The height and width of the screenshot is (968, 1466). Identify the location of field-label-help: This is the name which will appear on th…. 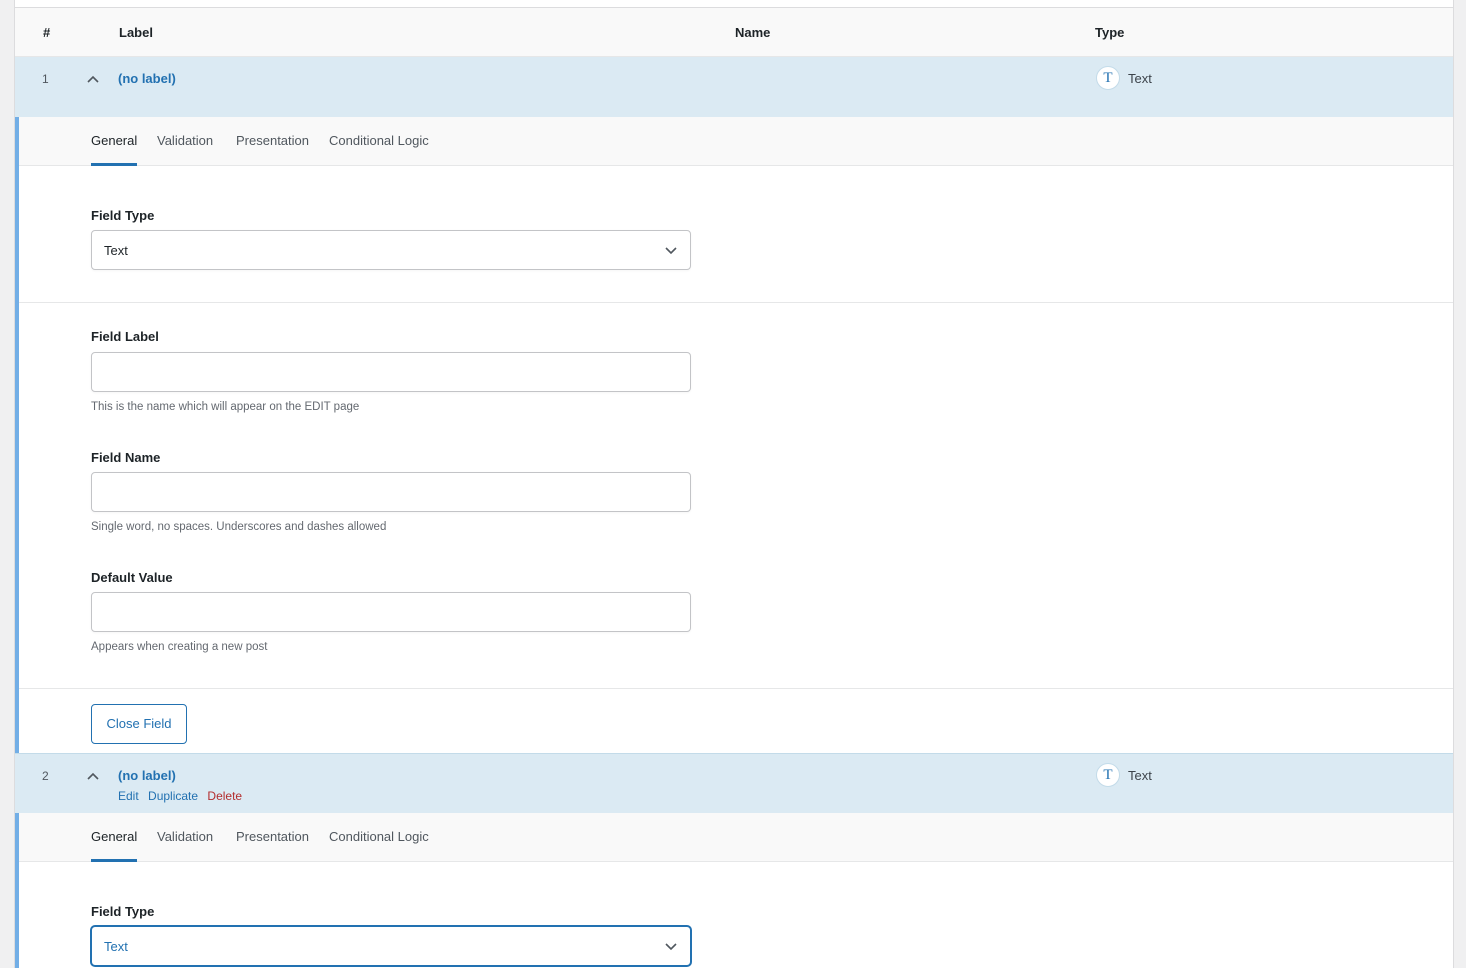
(225, 407).